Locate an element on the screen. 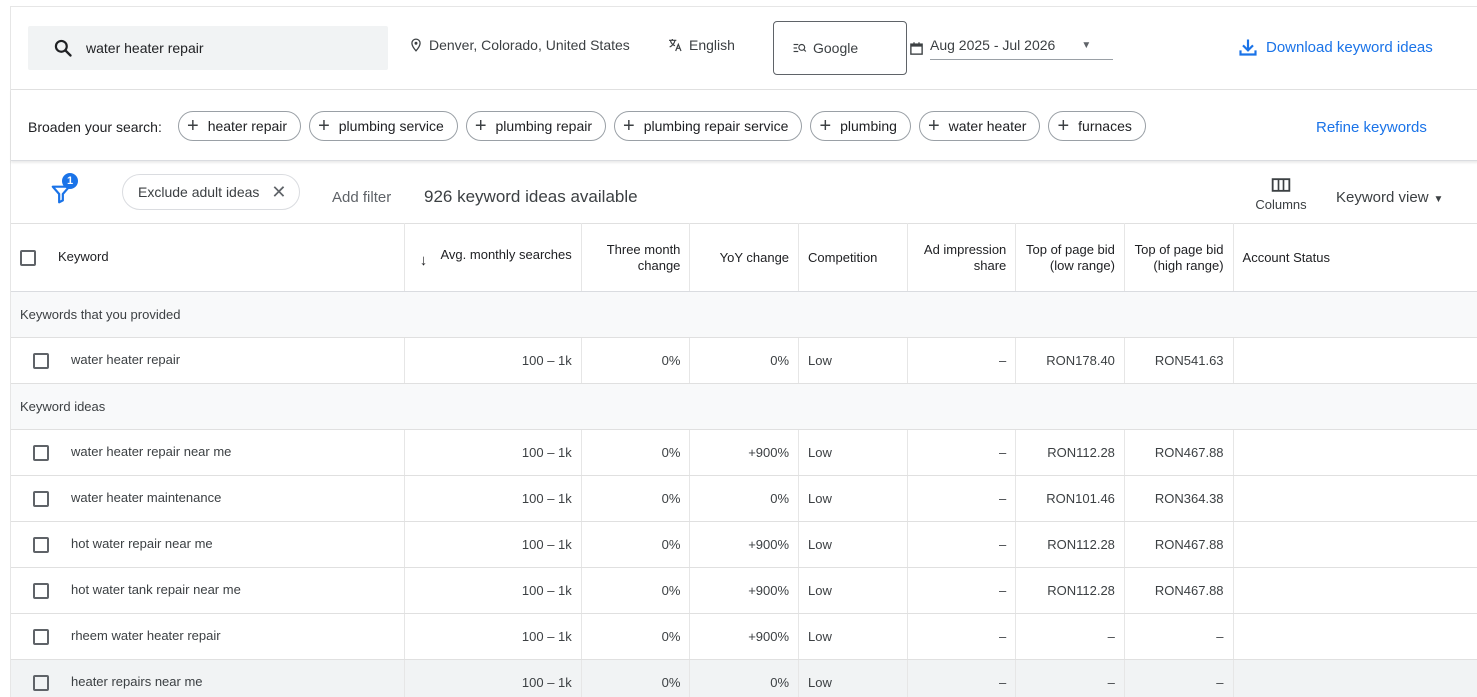 This screenshot has height=697, width=1477. refine-keywords-button: Refine keywords is located at coordinates (1371, 127).